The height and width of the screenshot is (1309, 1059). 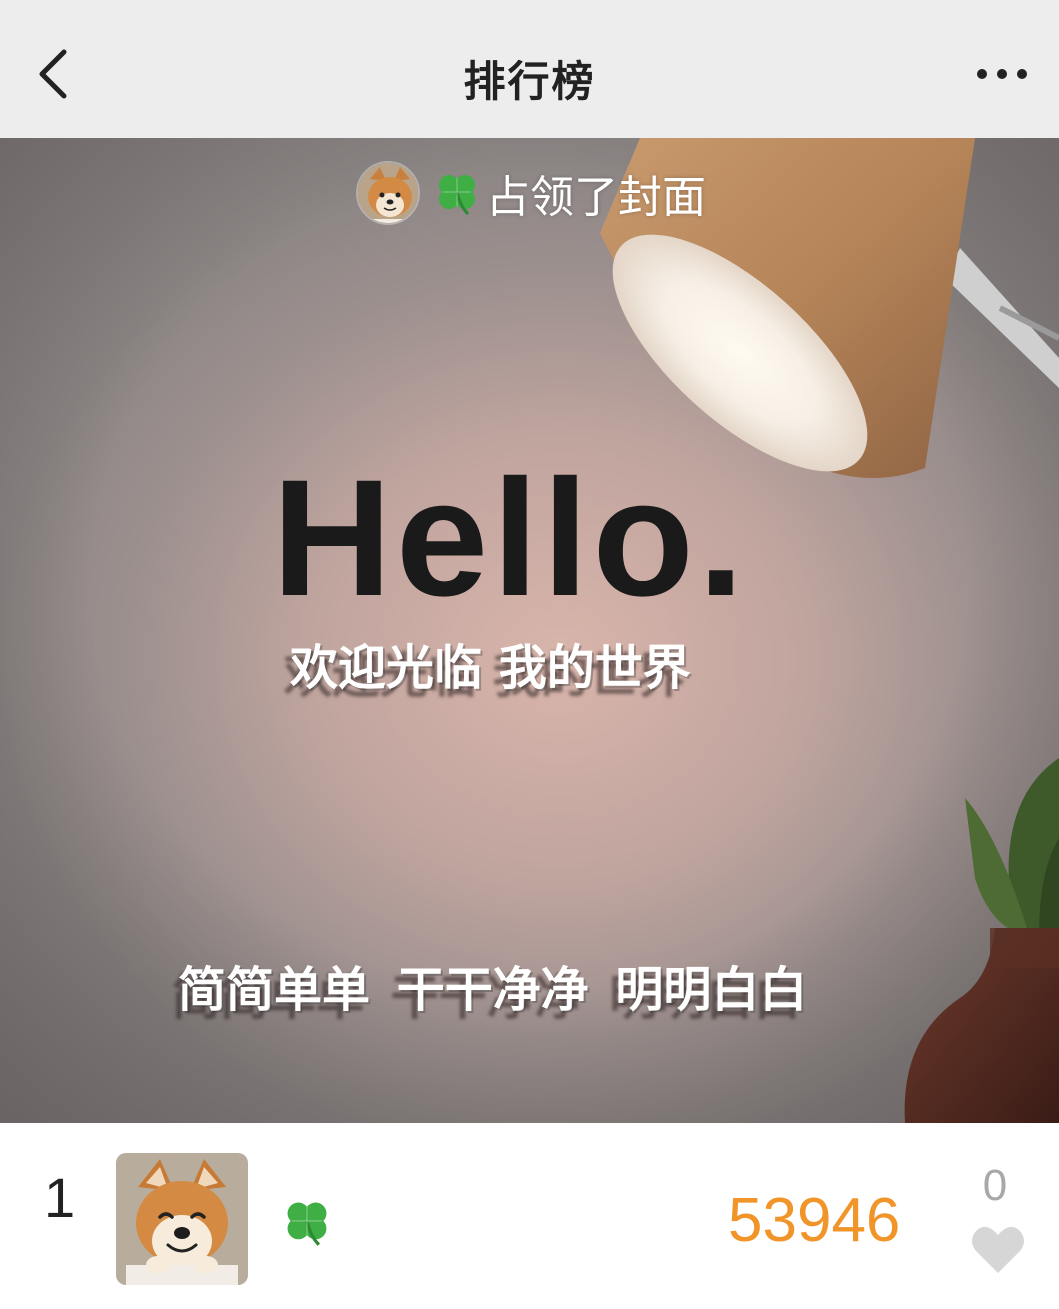 I want to click on more-horizontal-icon, so click(x=1002, y=74).